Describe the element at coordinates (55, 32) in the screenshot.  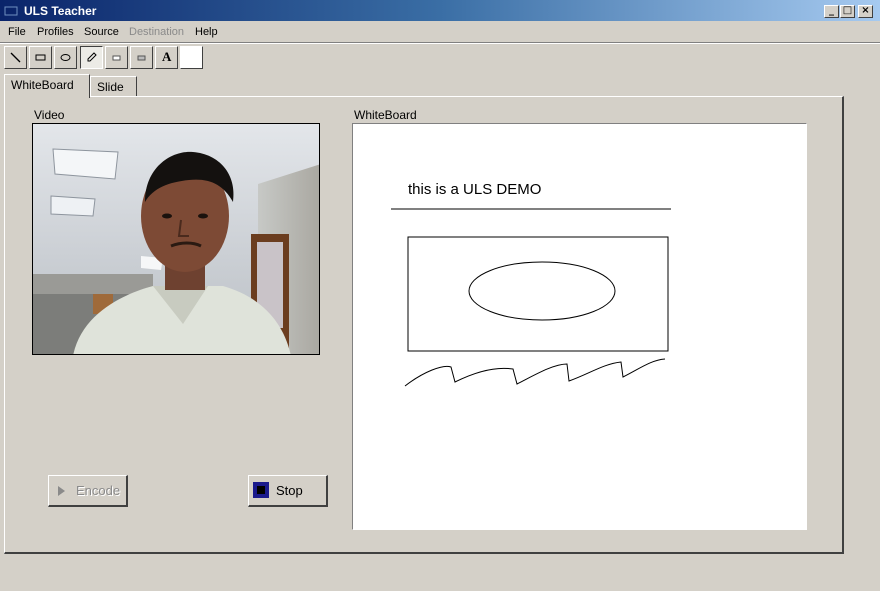
I see `menu-profiles: Profiles` at that location.